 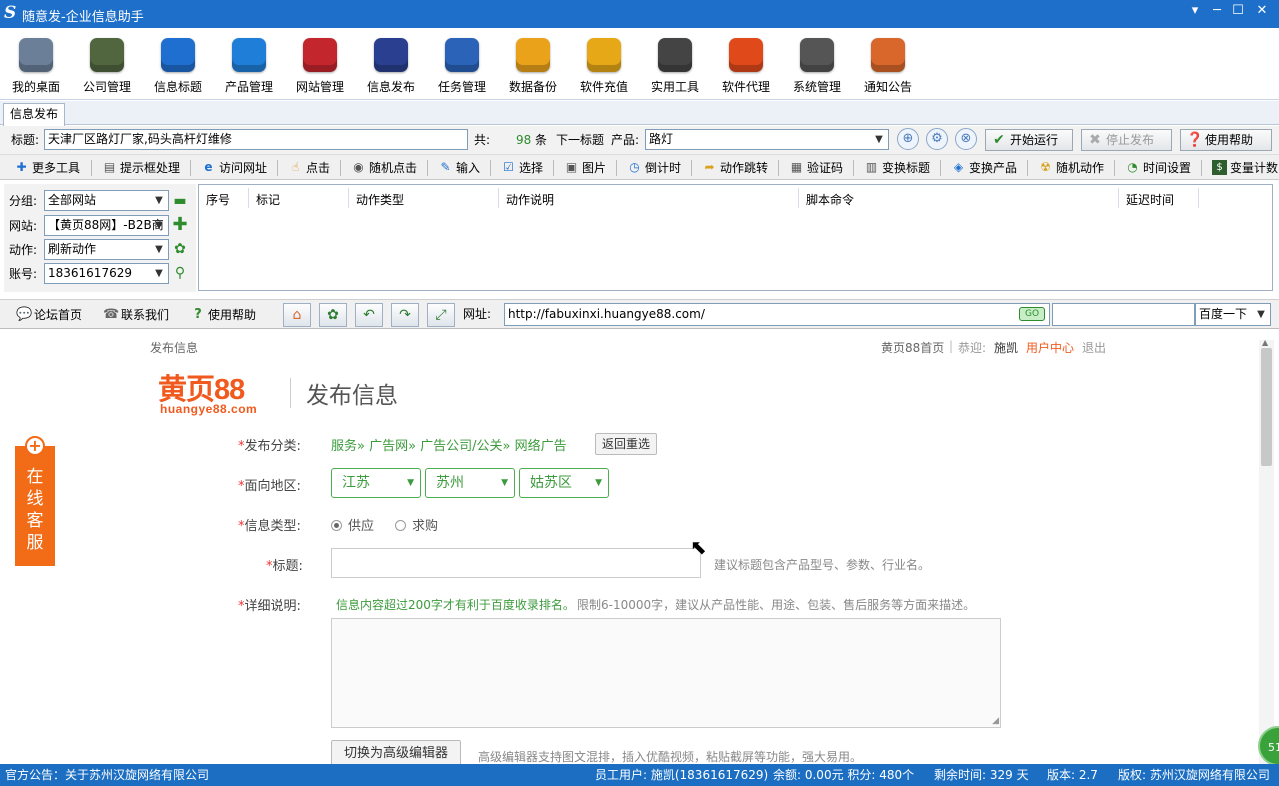 What do you see at coordinates (1070, 168) in the screenshot?
I see `tool-random-action: ☢ 随机动作` at bounding box center [1070, 168].